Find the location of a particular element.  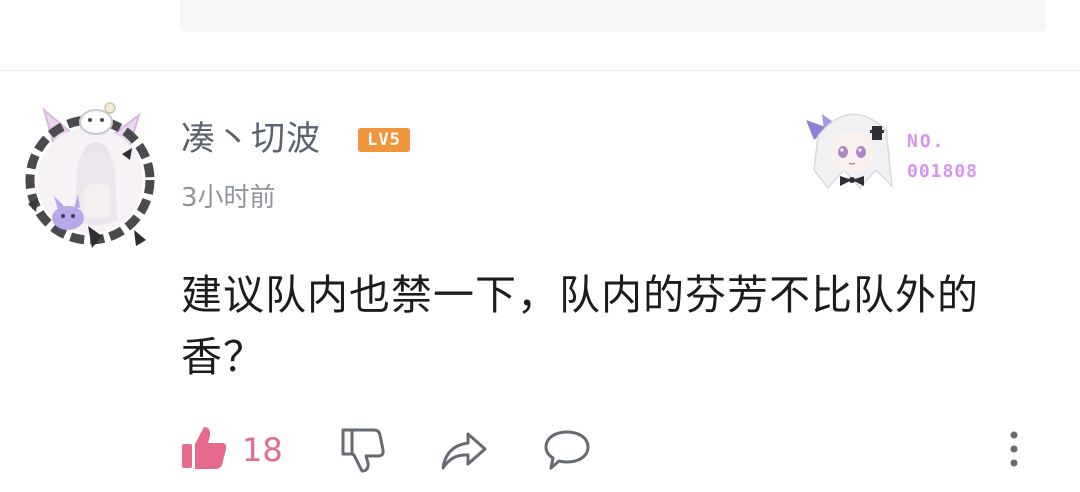

like-button: 18 is located at coordinates (231, 450).